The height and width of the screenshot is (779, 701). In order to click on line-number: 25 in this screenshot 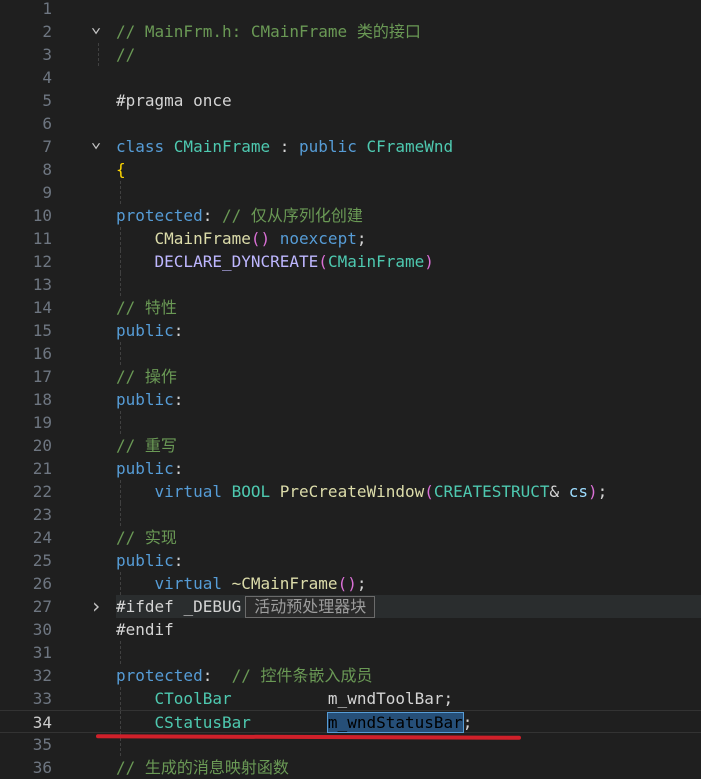, I will do `click(42, 560)`.